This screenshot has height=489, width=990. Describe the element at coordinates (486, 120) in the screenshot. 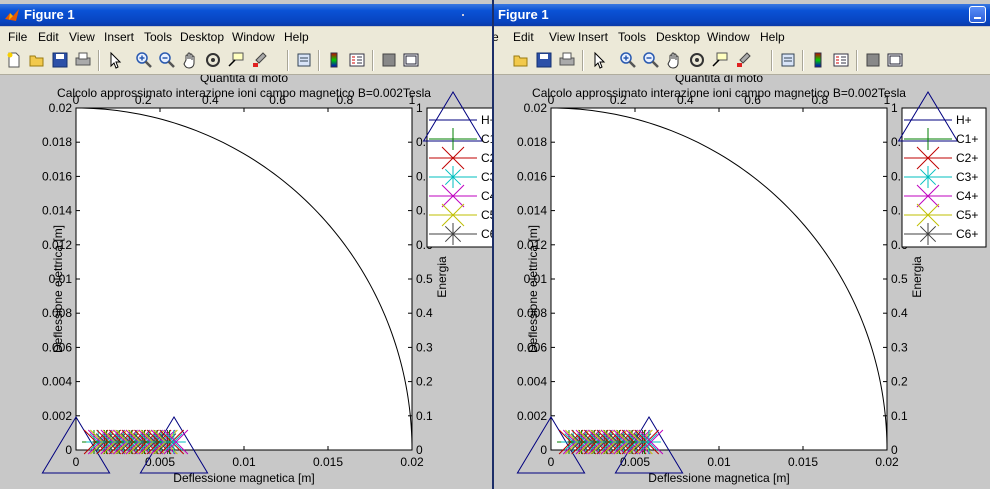

I see `legend-label: H+` at that location.